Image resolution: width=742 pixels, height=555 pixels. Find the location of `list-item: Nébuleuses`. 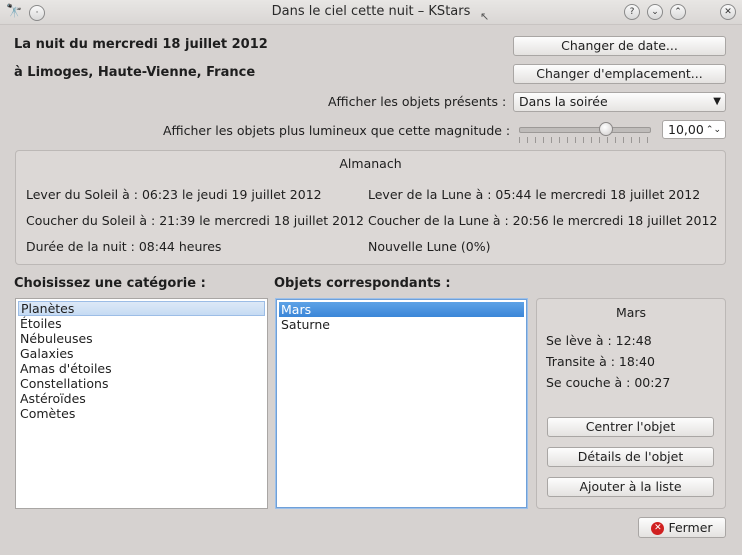

list-item: Nébuleuses is located at coordinates (141, 338).